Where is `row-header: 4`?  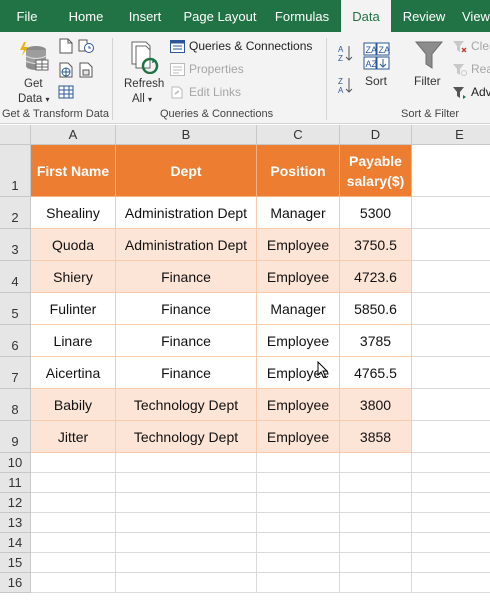 row-header: 4 is located at coordinates (15, 277).